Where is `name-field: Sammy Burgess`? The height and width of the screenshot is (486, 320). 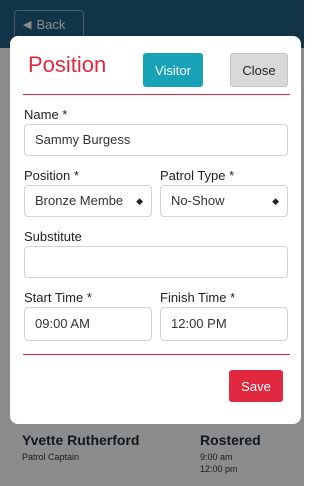
name-field: Sammy Burgess is located at coordinates (156, 140).